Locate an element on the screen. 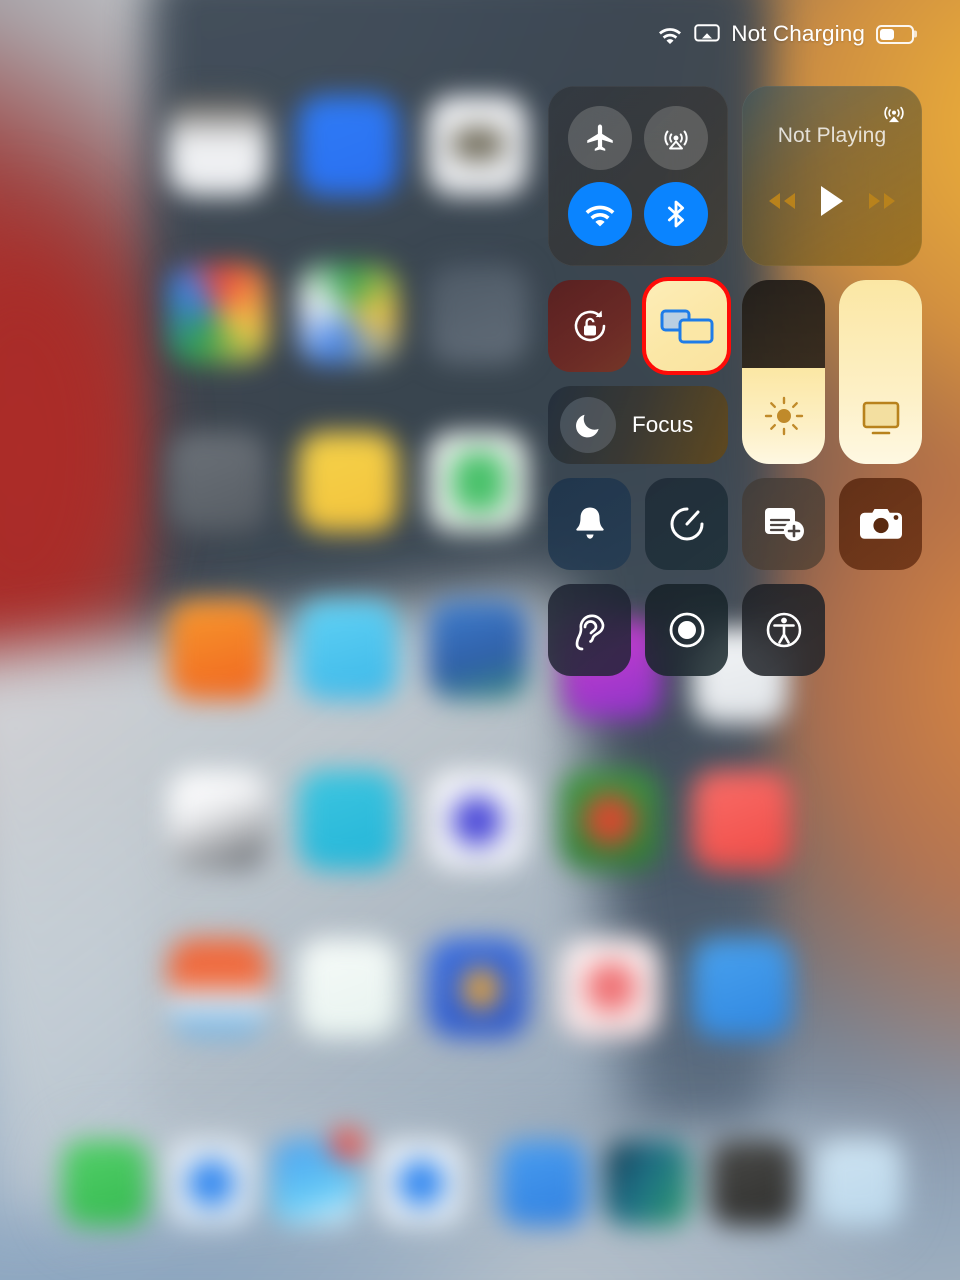 This screenshot has height=1280, width=960. play-icon is located at coordinates (832, 201).